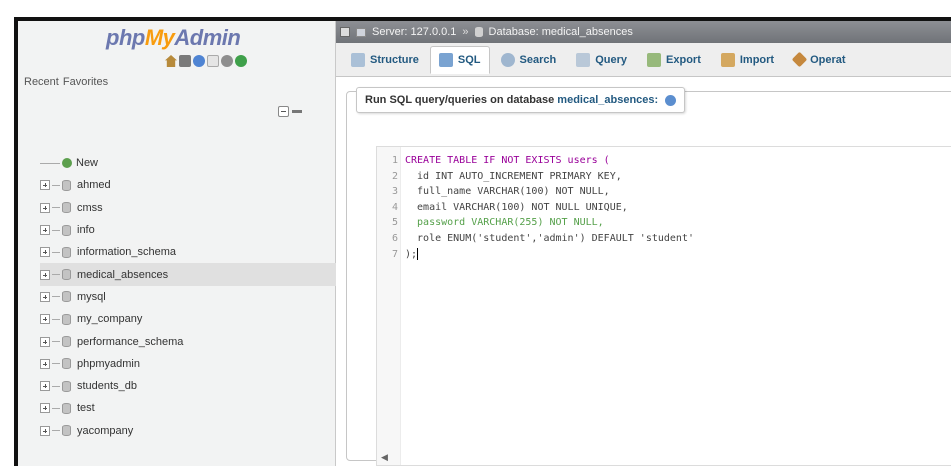 This screenshot has width=951, height=466. Describe the element at coordinates (561, 32) in the screenshot. I see `breadcrumb-database: Database: medical_absences` at that location.